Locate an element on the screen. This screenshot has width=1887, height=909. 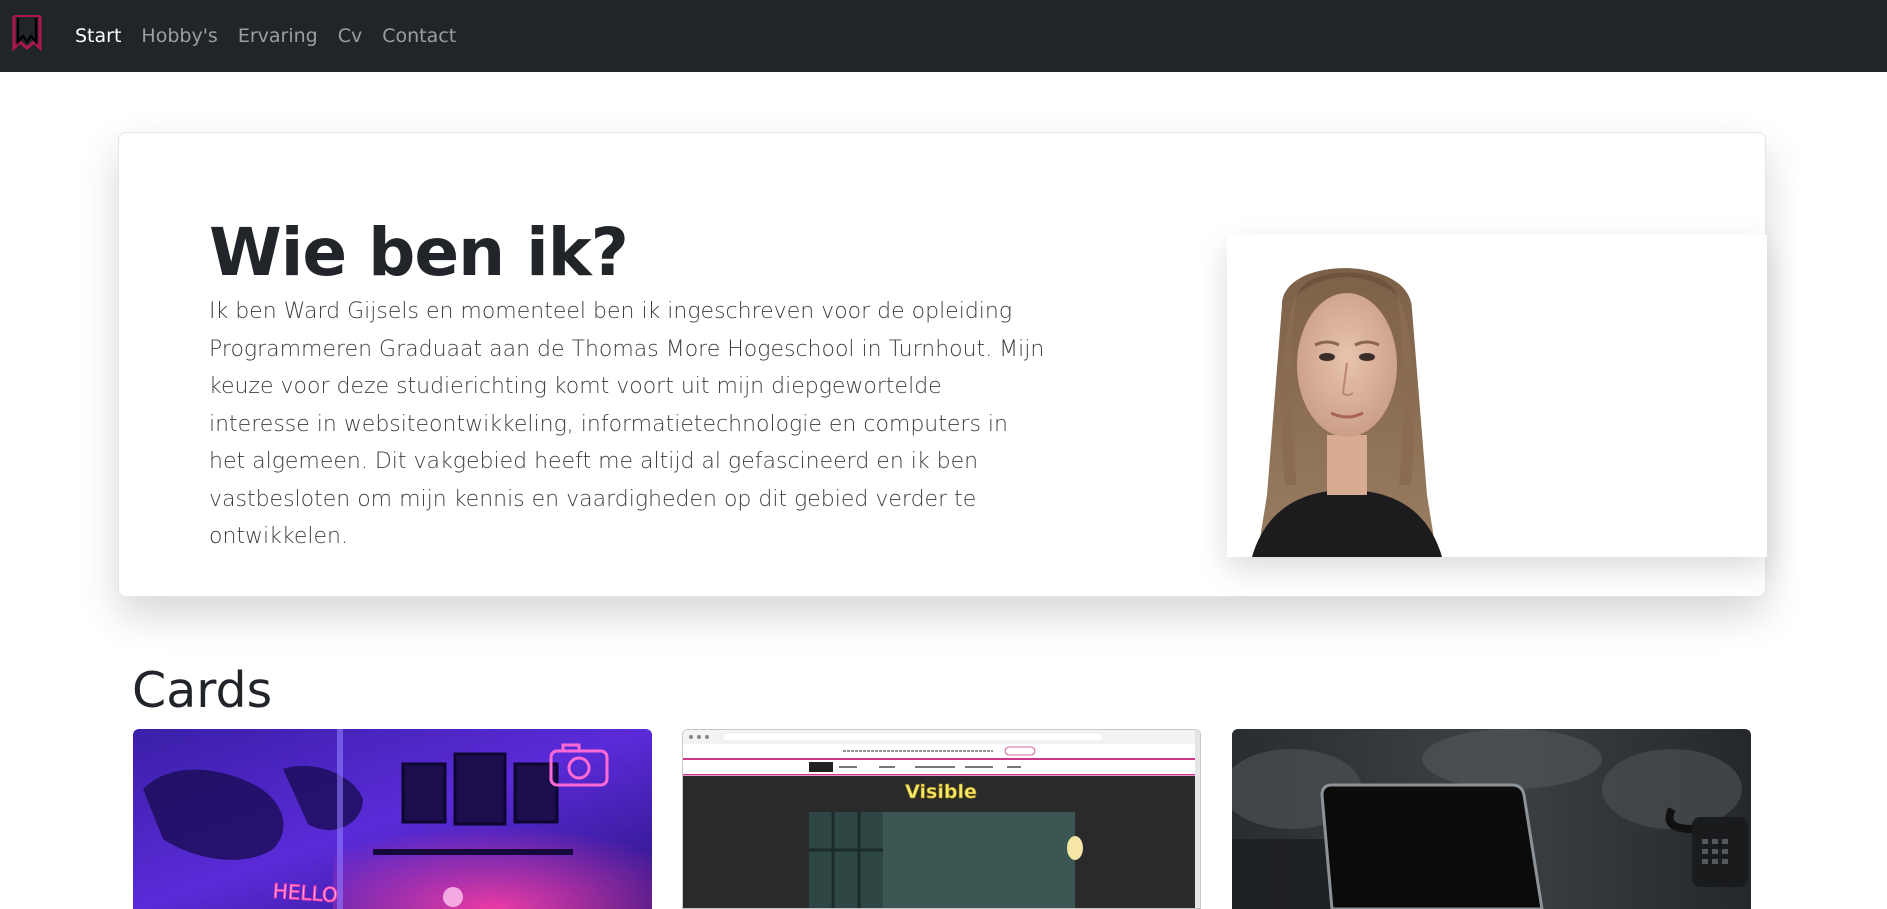
card-neon-room: HELLO is located at coordinates (392, 819).